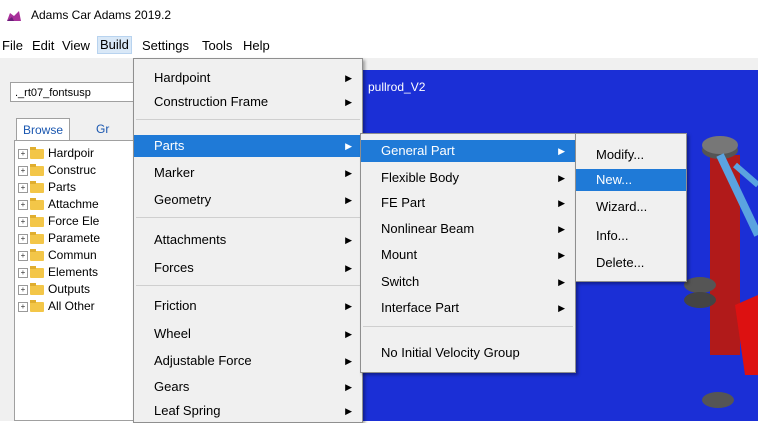 The image size is (758, 423). Describe the element at coordinates (217, 45) in the screenshot. I see `menu-tools: Tools` at that location.